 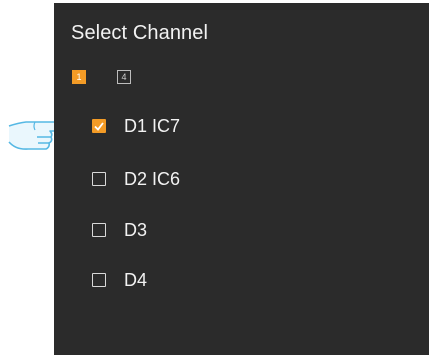 I want to click on channel-row-d1: D1 IC7, so click(x=136, y=126).